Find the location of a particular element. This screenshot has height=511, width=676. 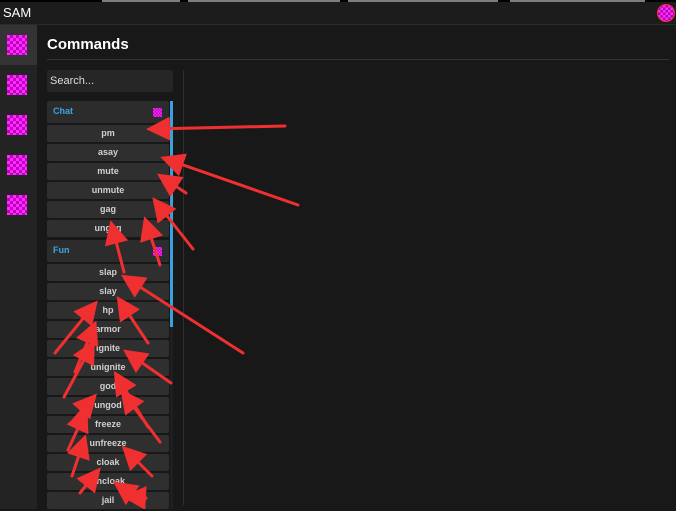

command-button-ungag: ungag is located at coordinates (108, 228).